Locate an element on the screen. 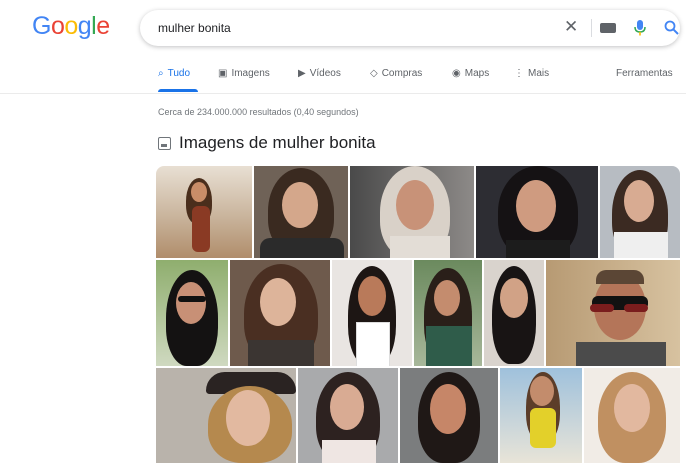  tab-tudo: ⌕ Tudo is located at coordinates (174, 73).